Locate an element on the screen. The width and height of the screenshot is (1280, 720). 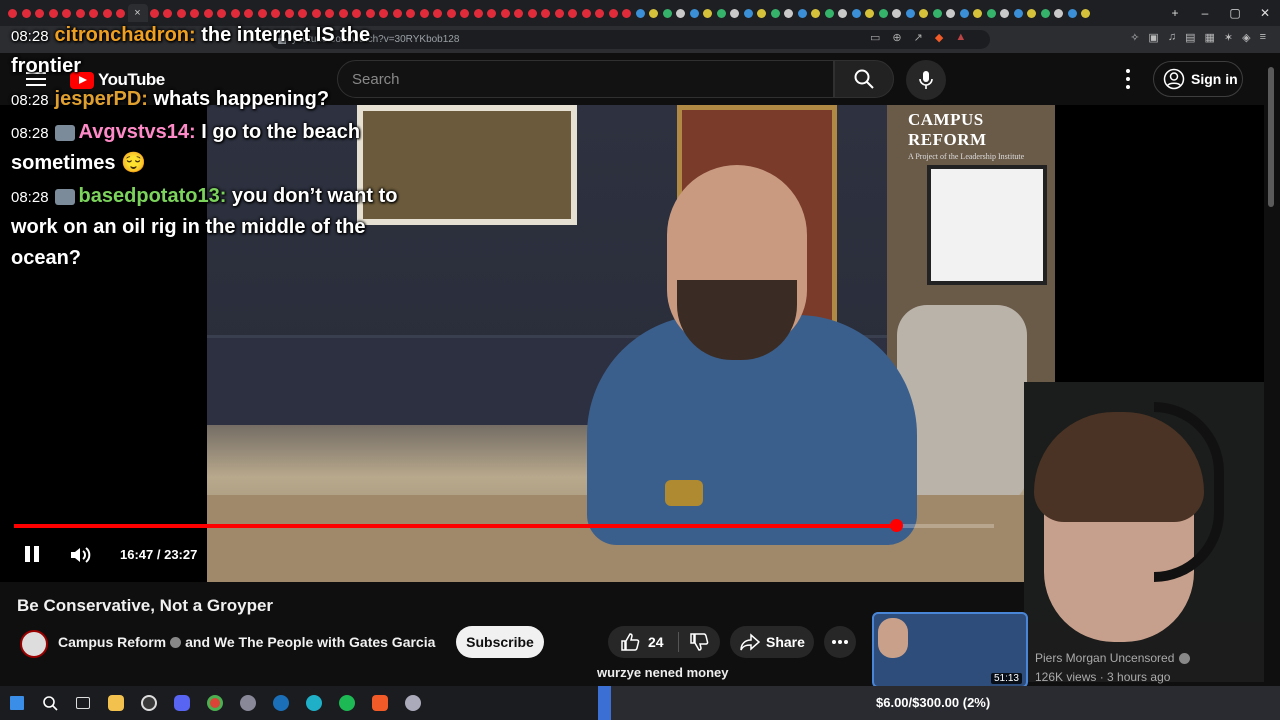
search-button is located at coordinates (864, 79).